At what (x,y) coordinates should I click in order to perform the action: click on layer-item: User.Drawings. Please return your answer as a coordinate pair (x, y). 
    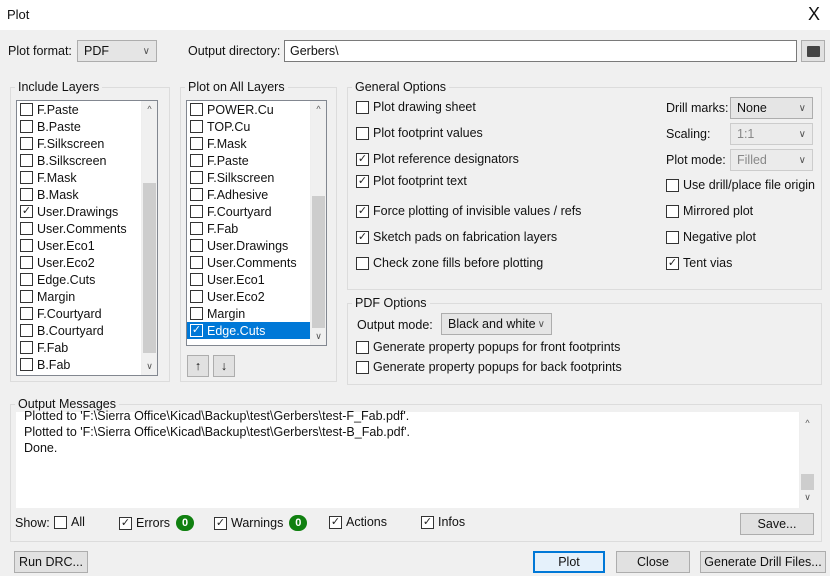
    Looking at the image, I should click on (249, 245).